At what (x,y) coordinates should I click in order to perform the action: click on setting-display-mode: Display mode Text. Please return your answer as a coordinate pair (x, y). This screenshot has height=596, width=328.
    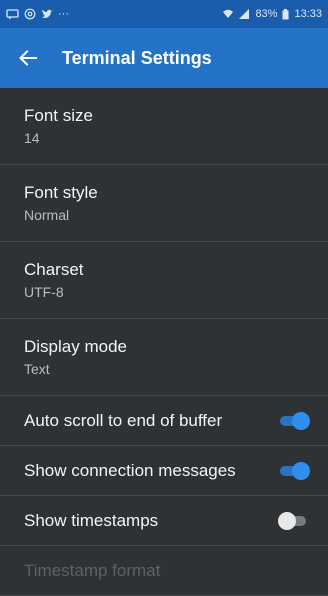
    Looking at the image, I should click on (164, 357).